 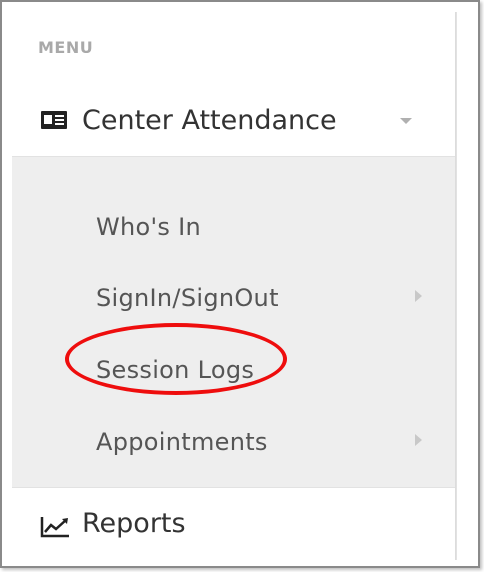 I want to click on submenu-item-whos-in: Who's In, so click(x=148, y=227).